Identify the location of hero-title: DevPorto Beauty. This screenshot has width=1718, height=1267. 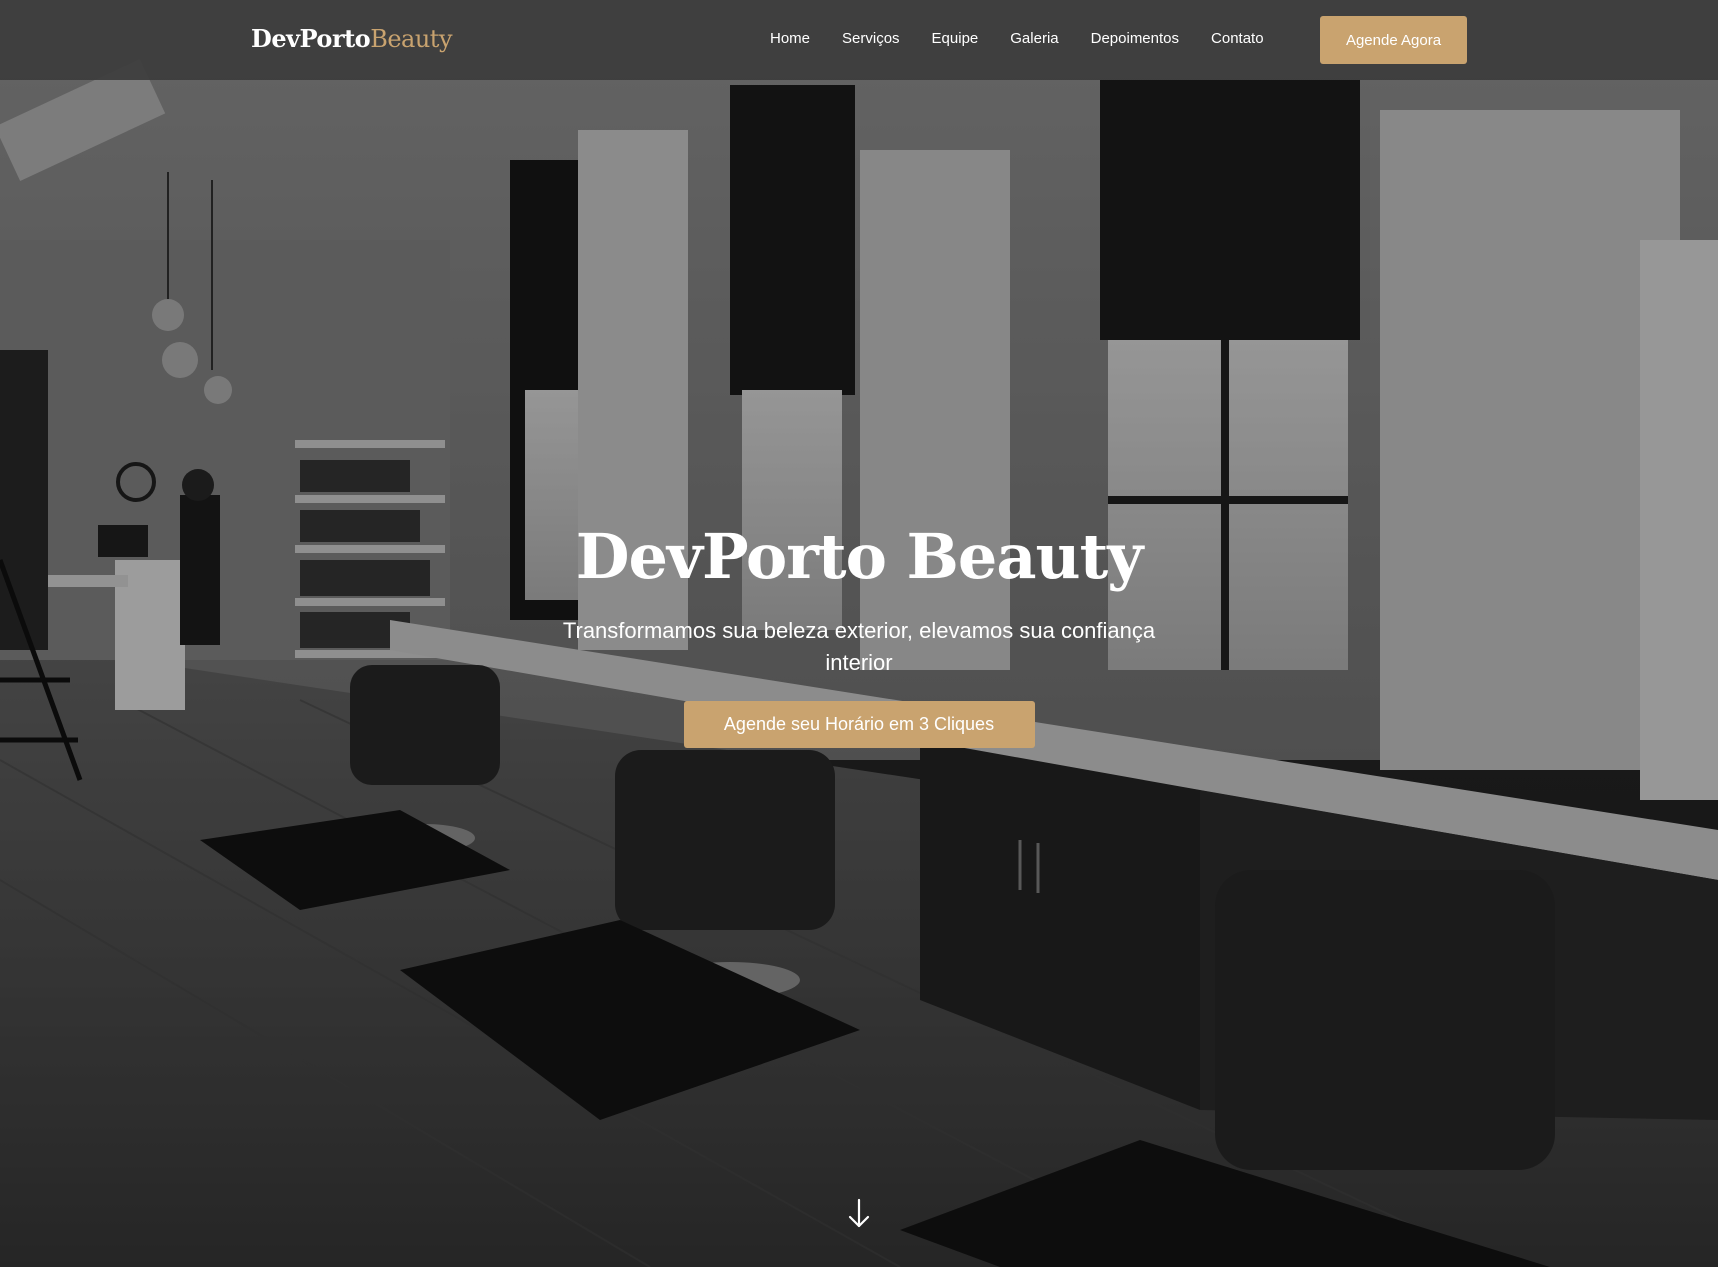
(859, 556).